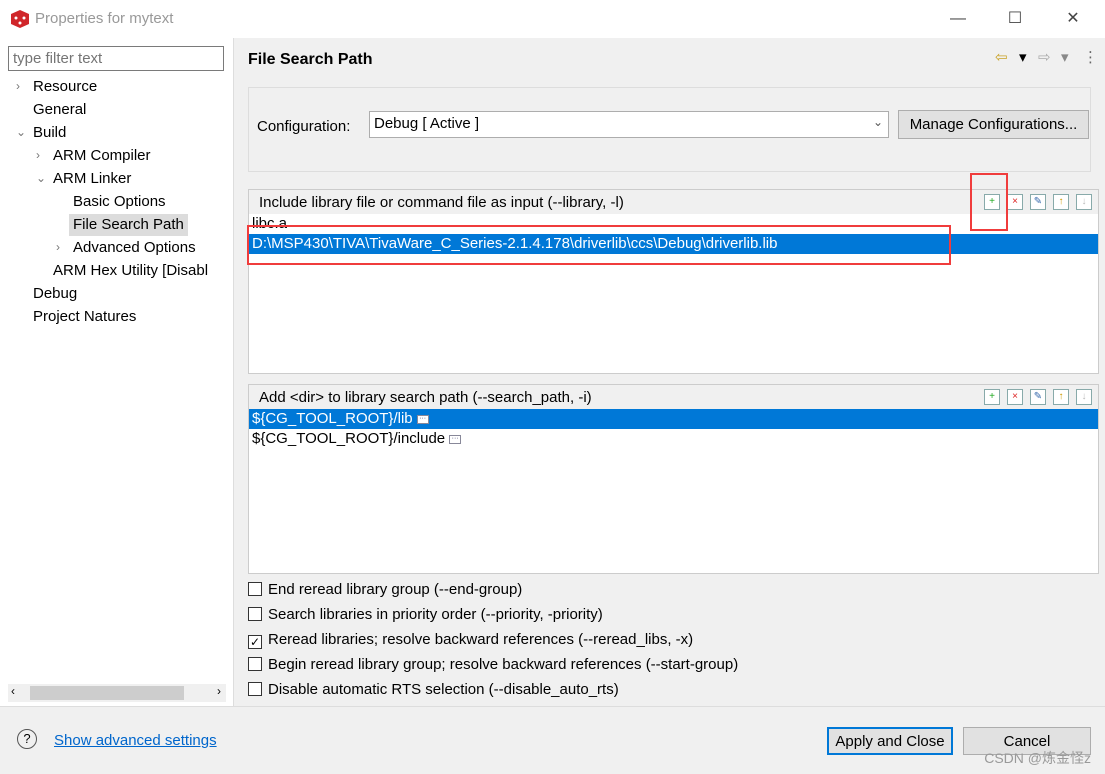 Image resolution: width=1105 pixels, height=774 pixels. I want to click on horizontal-scrollbar: ‹ ›, so click(117, 693).